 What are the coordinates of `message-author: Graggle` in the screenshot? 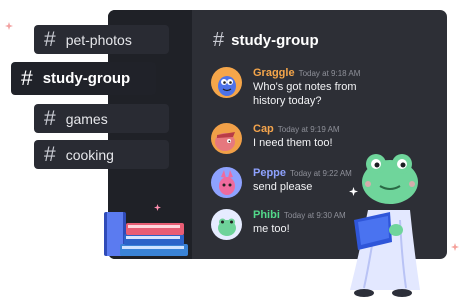 It's located at (274, 73).